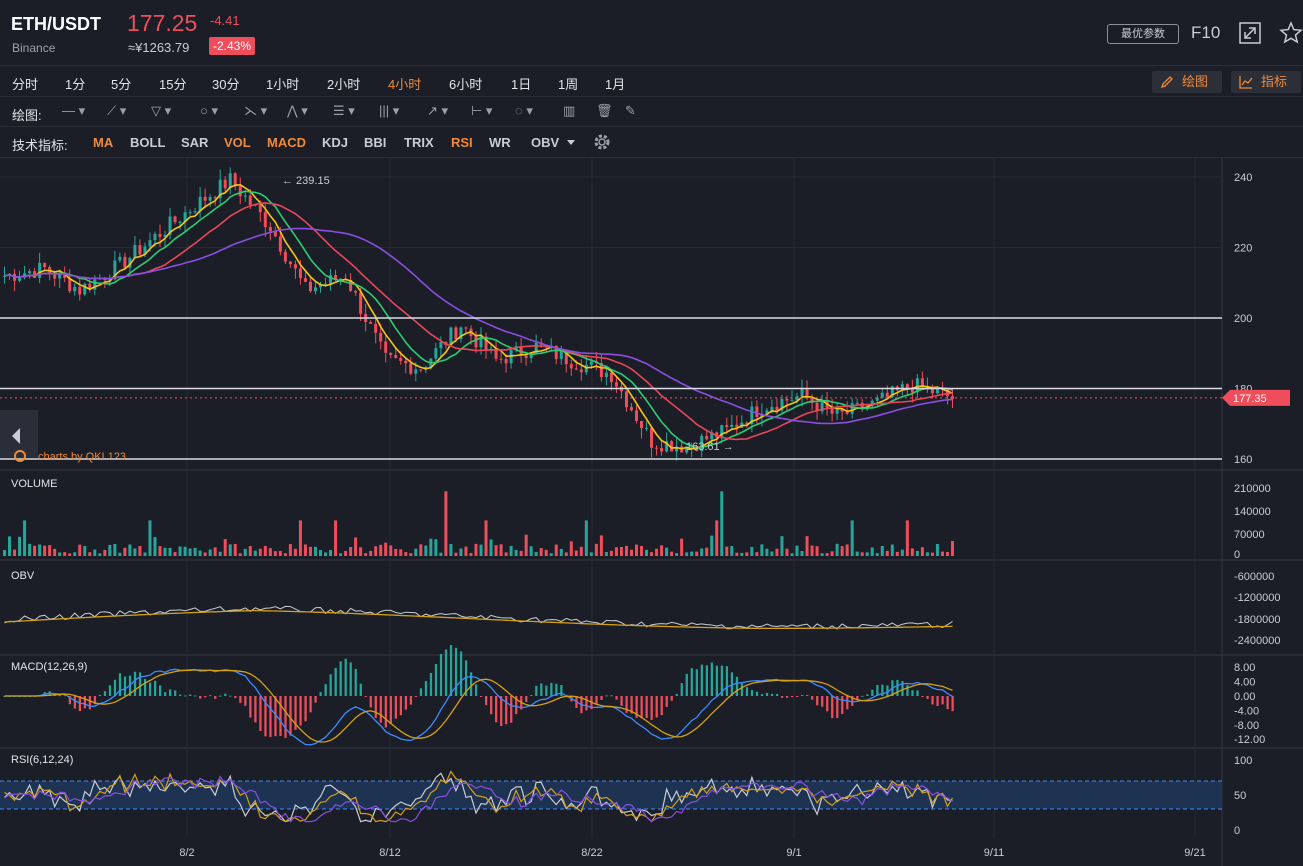 The width and height of the screenshot is (1303, 866). I want to click on tf-1h: 1小时, so click(282, 83).